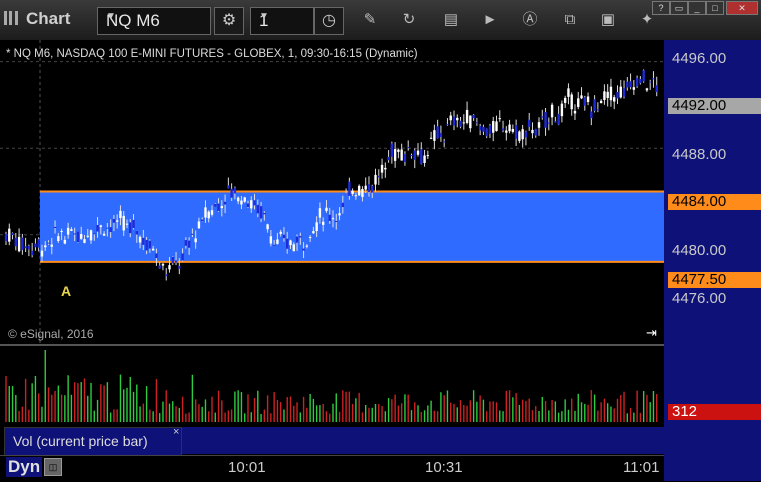 This screenshot has width=761, height=482. What do you see at coordinates (37, 19) in the screenshot?
I see `app-title: Chart` at bounding box center [37, 19].